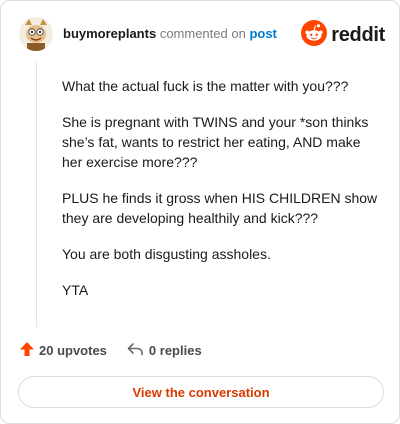 This screenshot has width=400, height=424. What do you see at coordinates (166, 254) in the screenshot?
I see `comment-paragraph: You are both disgusting assholes.` at bounding box center [166, 254].